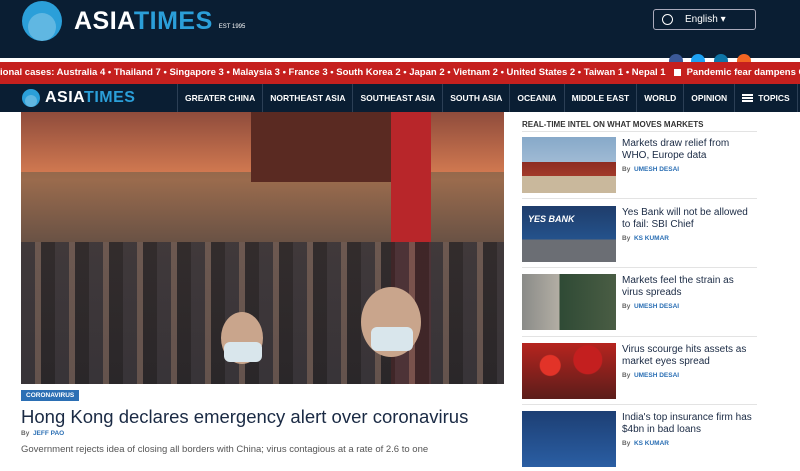 The height and width of the screenshot is (471, 800). I want to click on nav-southeast-asia: SOUTHEAST ASIA, so click(397, 98).